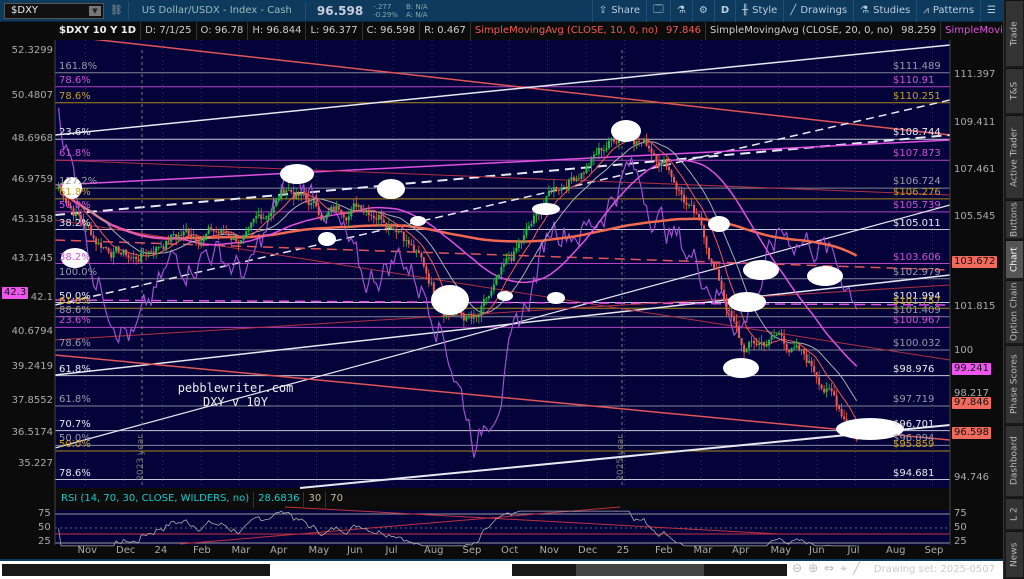 This screenshot has height=579, width=1024. What do you see at coordinates (35, 464) in the screenshot?
I see `left-axis-tick: 35.227` at bounding box center [35, 464].